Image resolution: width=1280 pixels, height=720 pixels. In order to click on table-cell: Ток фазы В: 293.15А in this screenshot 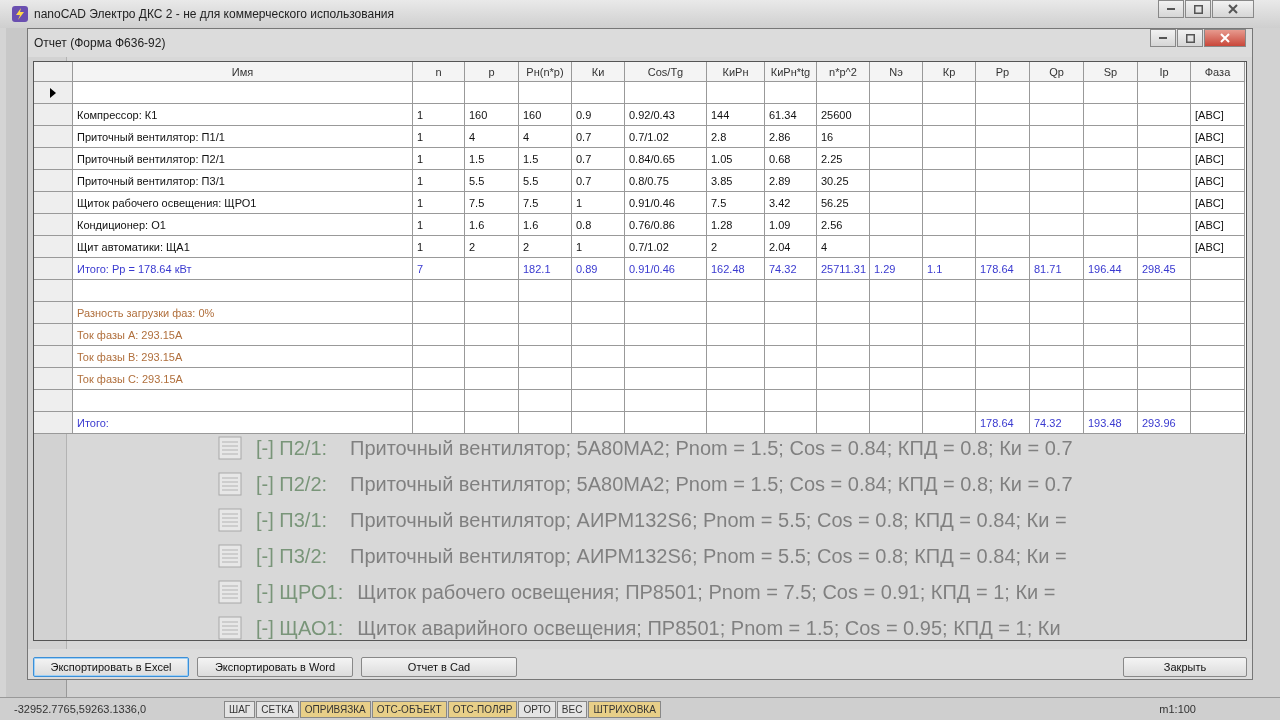, I will do `click(243, 357)`.